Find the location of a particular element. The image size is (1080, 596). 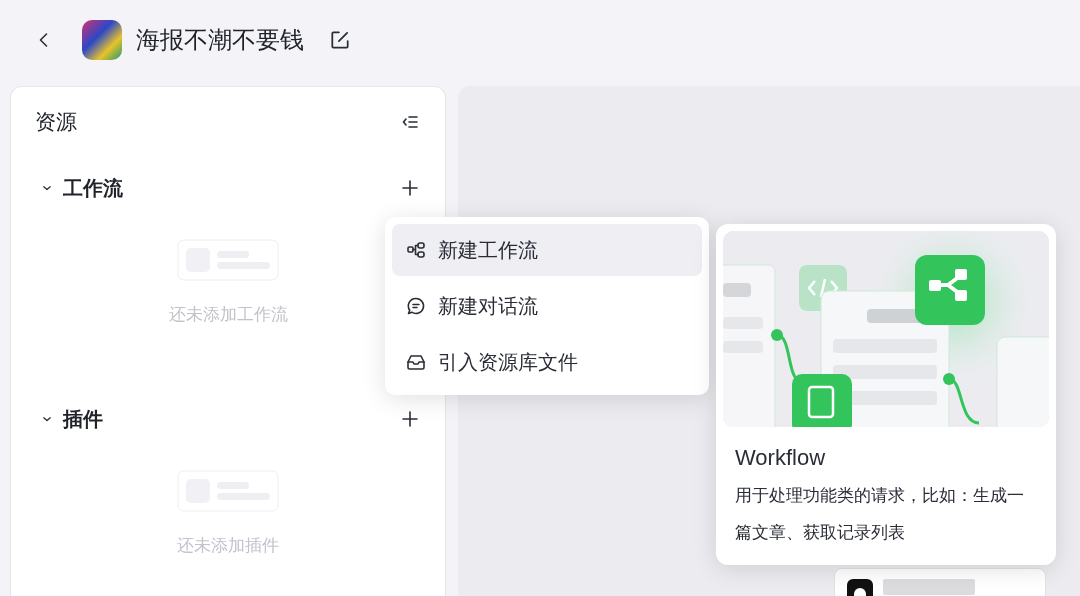

card-description: 用于处理功能类的请求，比如：生成一篇文章、获取记录列表 is located at coordinates (880, 514).